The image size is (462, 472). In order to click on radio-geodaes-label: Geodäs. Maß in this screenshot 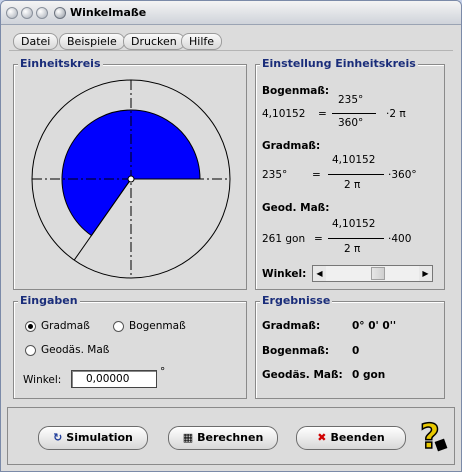, I will do `click(75, 350)`.